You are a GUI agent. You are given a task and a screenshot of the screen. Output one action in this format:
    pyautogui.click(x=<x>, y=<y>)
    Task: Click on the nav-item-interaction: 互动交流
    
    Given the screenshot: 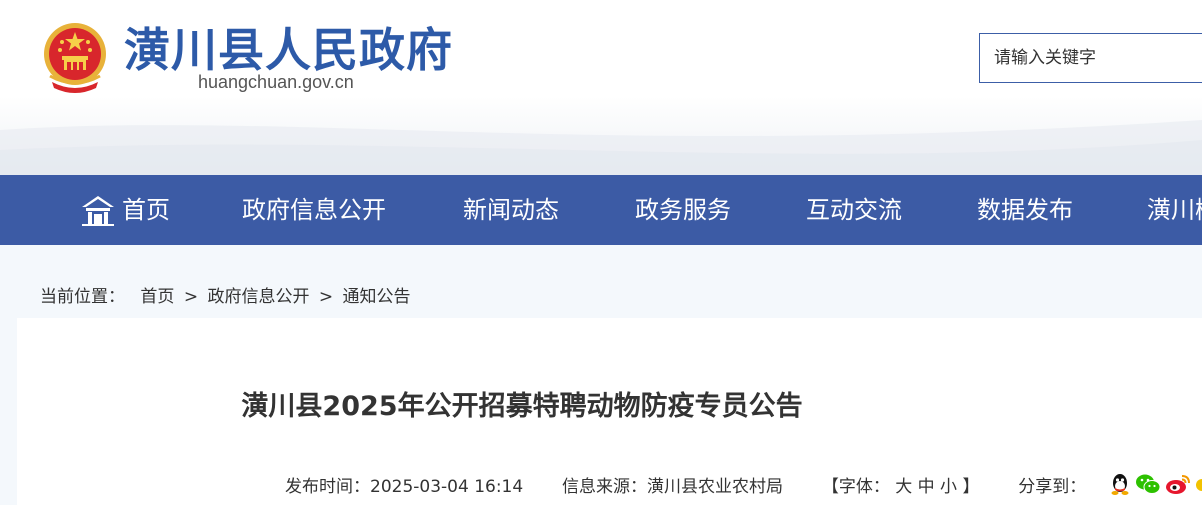 What is the action you would take?
    pyautogui.click(x=854, y=210)
    